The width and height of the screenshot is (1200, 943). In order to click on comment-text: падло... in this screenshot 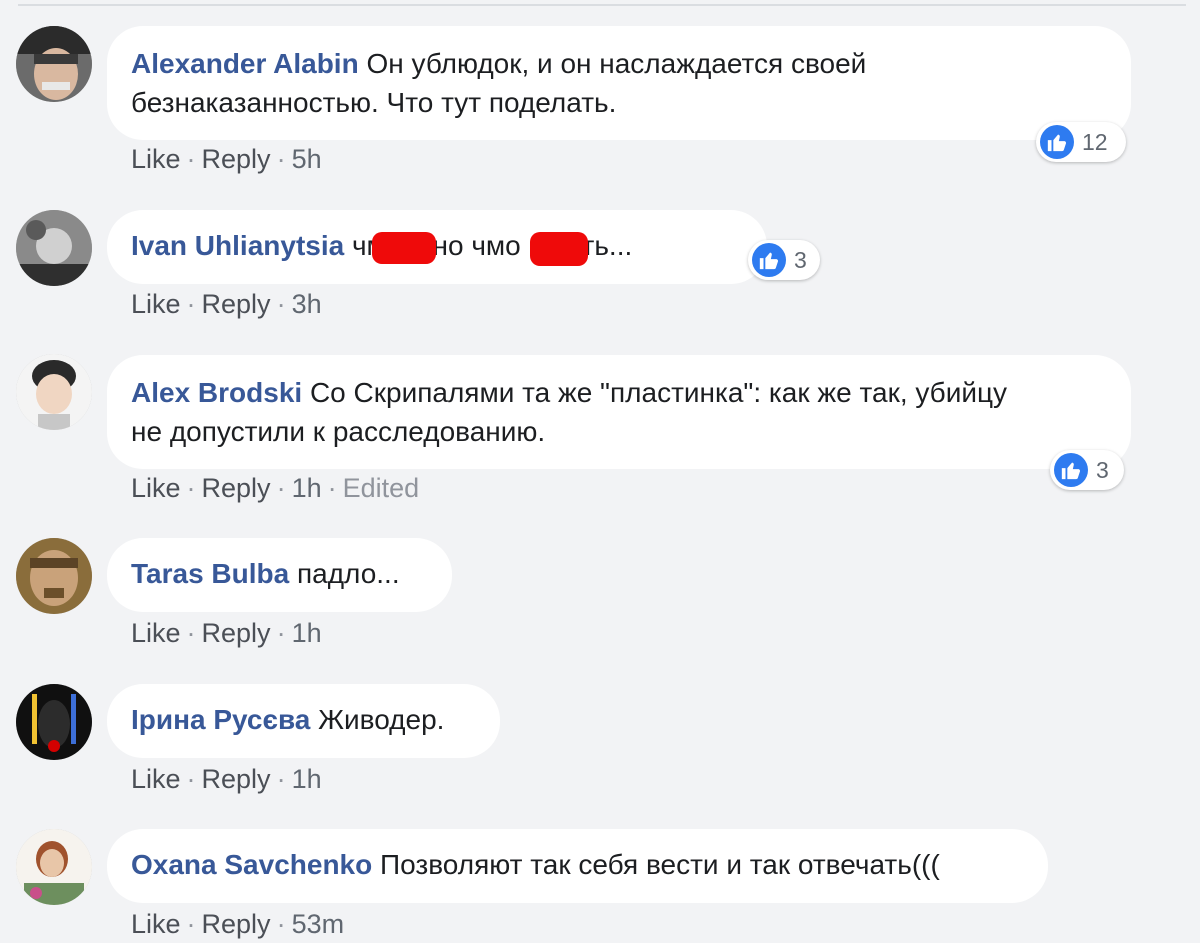, I will do `click(348, 573)`.